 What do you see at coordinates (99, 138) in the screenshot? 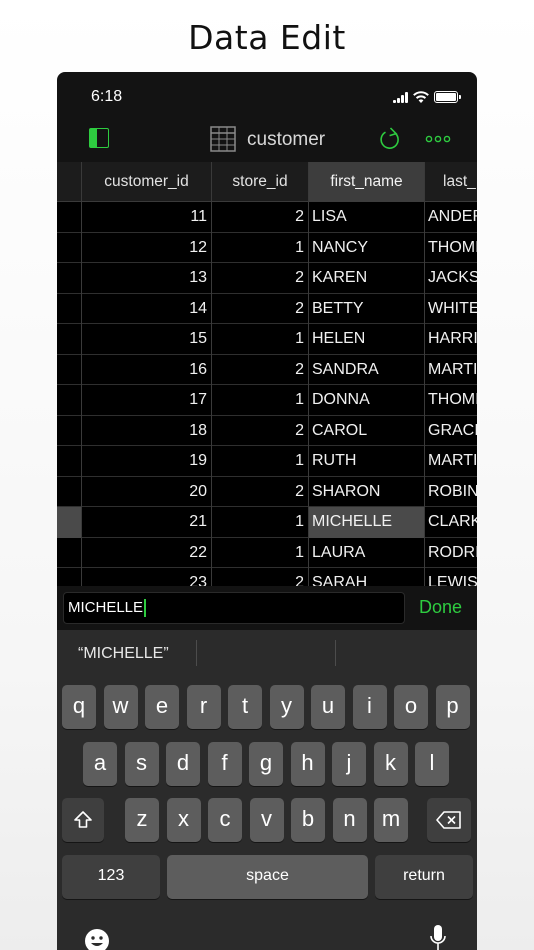
I see `sidebar-toggle-icon` at bounding box center [99, 138].